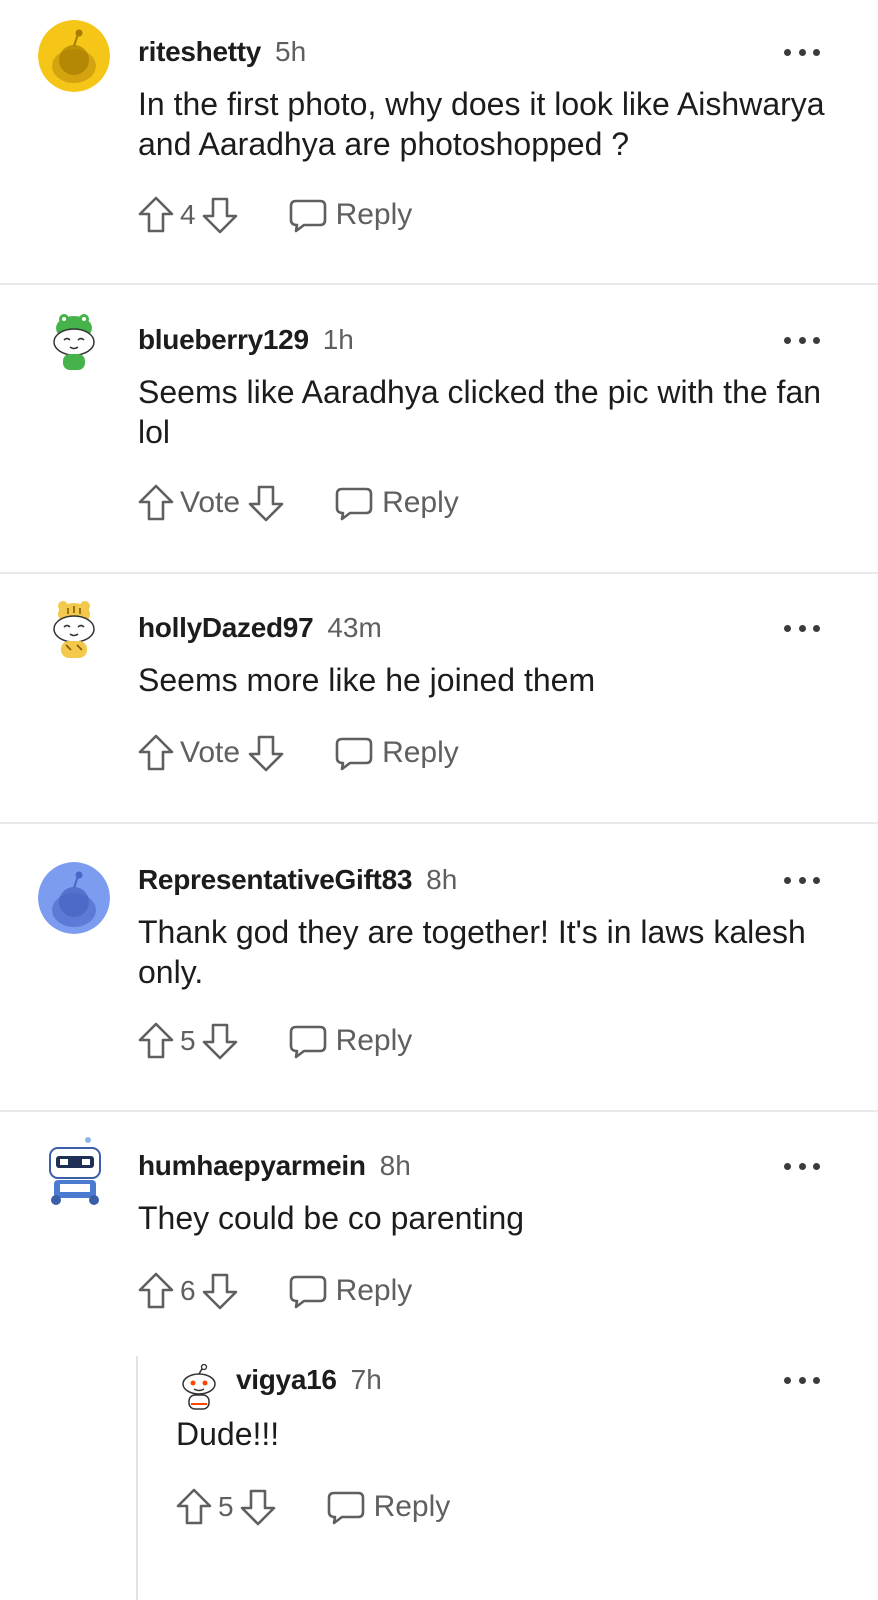 The height and width of the screenshot is (1600, 878). What do you see at coordinates (331, 1218) in the screenshot?
I see `comment-text: They could be co parenting` at bounding box center [331, 1218].